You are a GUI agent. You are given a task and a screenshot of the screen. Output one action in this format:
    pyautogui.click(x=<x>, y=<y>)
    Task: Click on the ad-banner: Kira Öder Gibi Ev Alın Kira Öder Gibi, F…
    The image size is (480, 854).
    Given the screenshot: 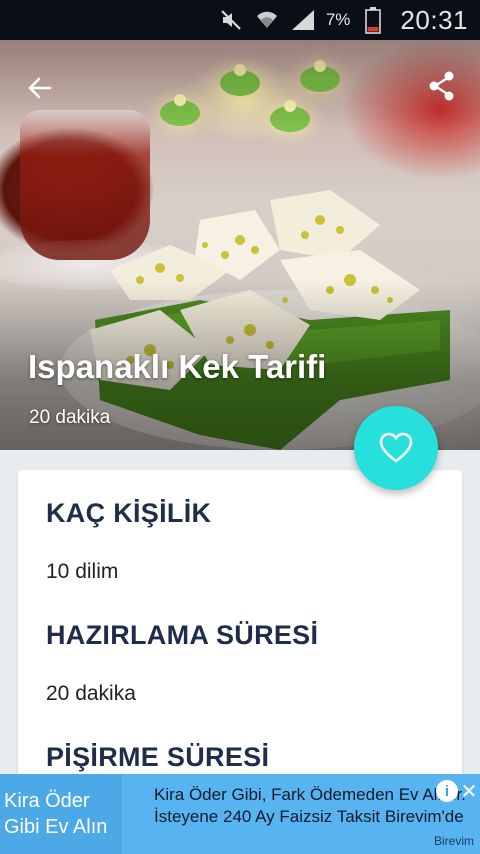 What is the action you would take?
    pyautogui.click(x=240, y=814)
    